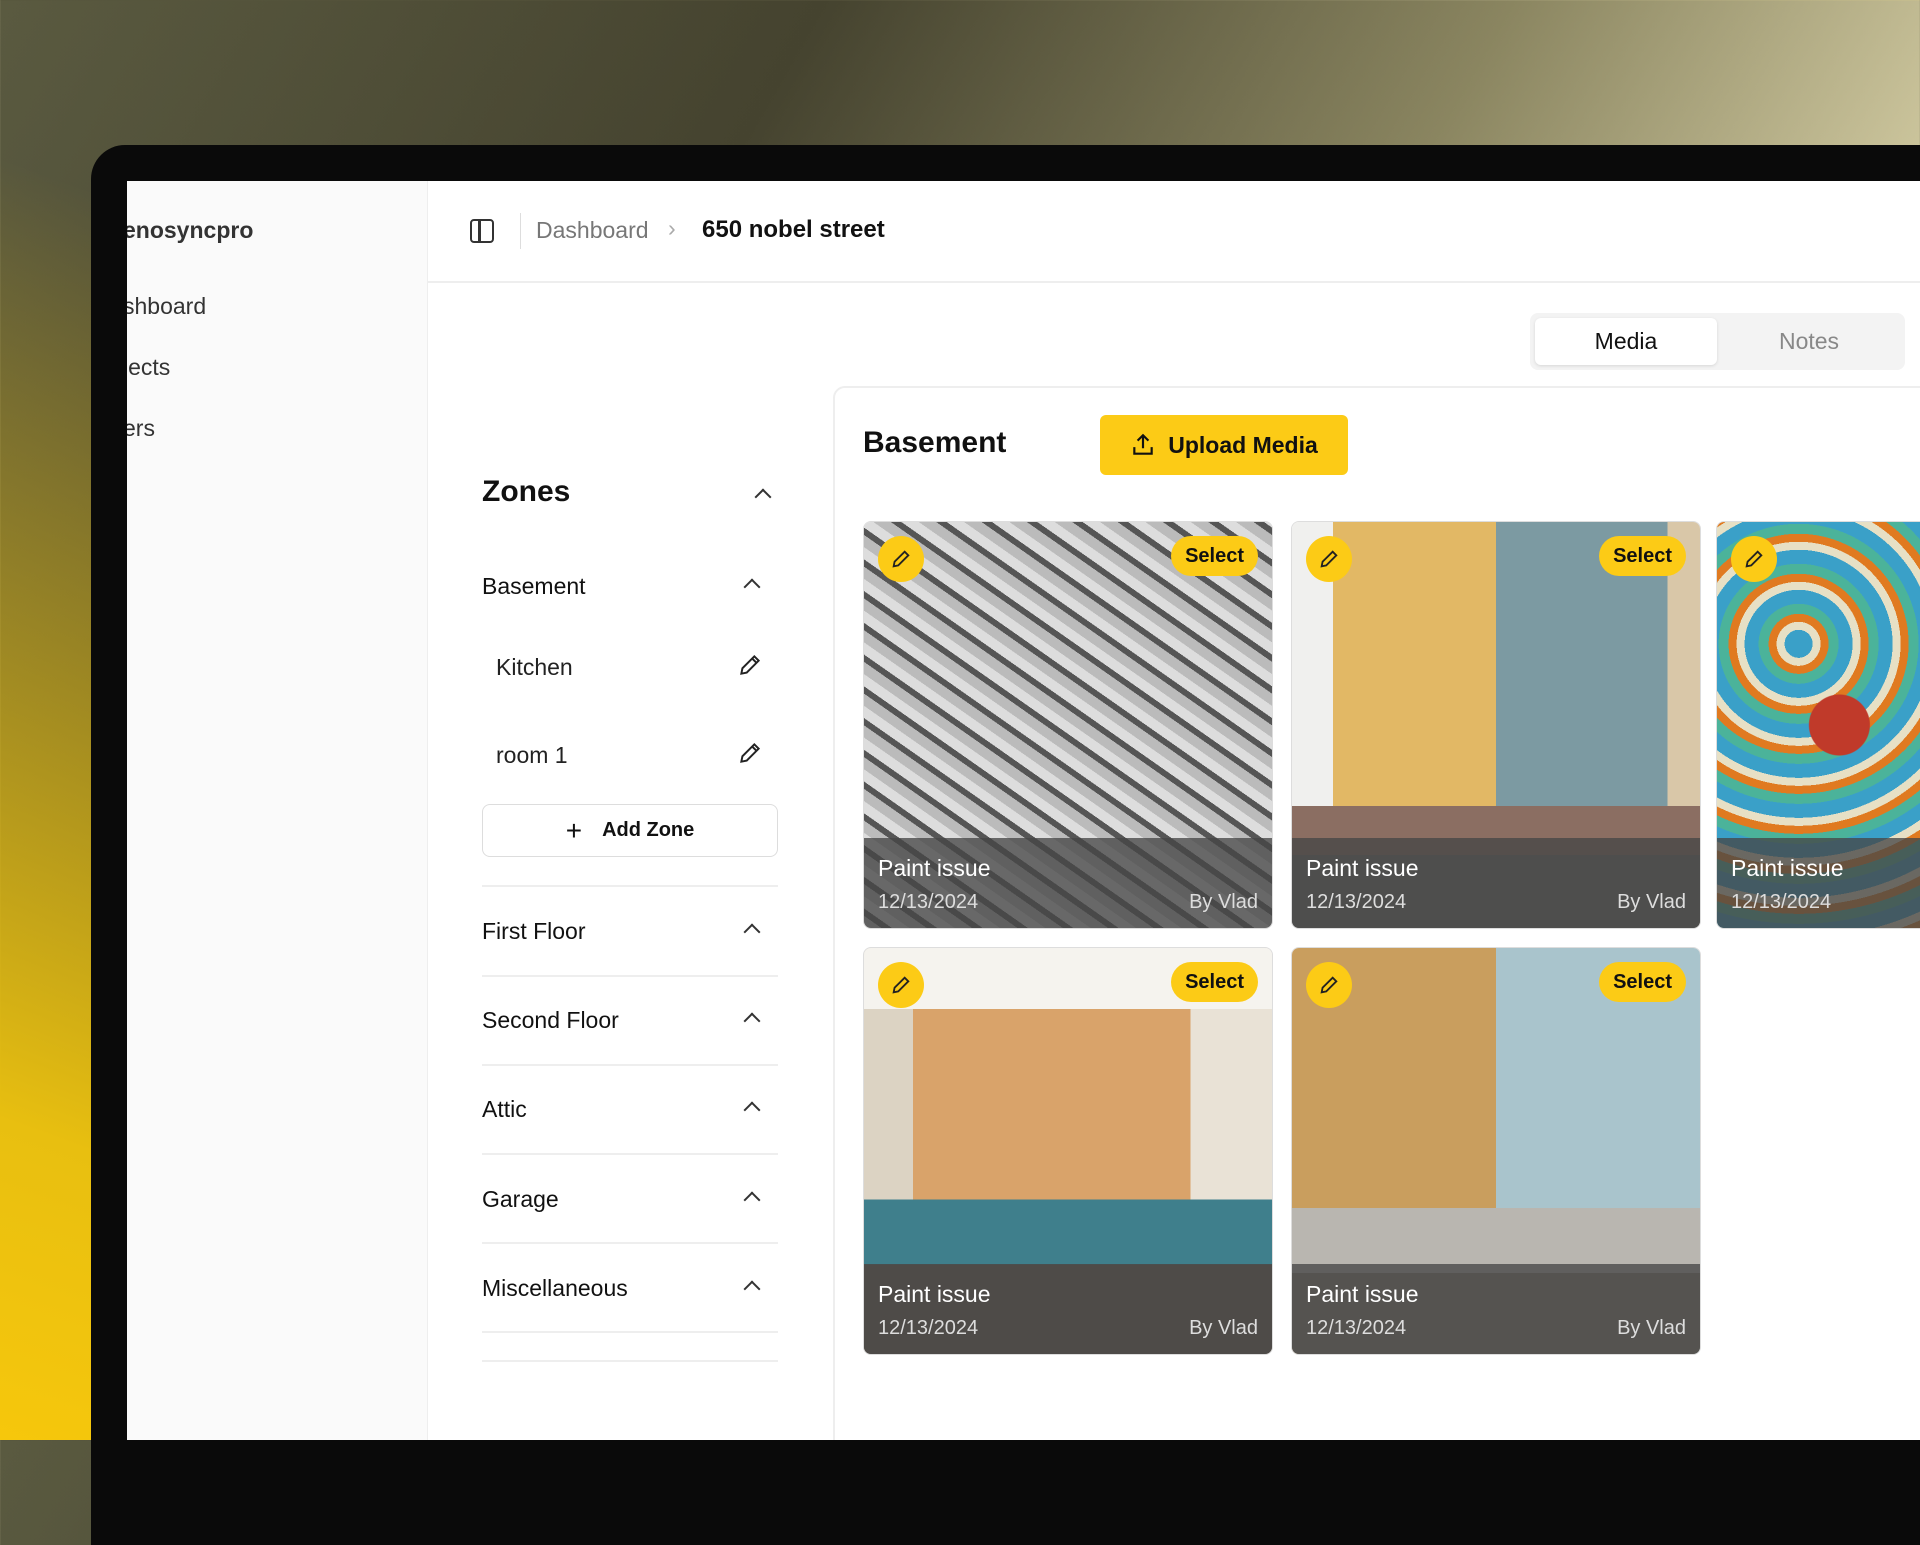 Image resolution: width=1920 pixels, height=1545 pixels. What do you see at coordinates (630, 1022) in the screenshot?
I see `zone-second-floor: Second Floor` at bounding box center [630, 1022].